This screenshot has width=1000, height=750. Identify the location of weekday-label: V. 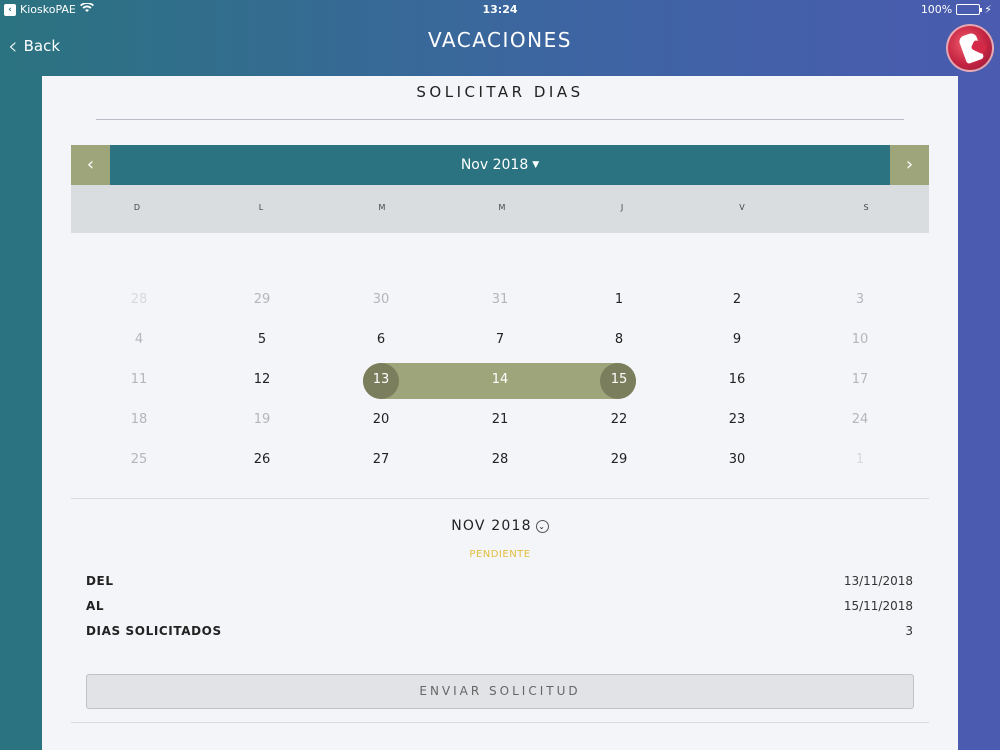
(742, 207).